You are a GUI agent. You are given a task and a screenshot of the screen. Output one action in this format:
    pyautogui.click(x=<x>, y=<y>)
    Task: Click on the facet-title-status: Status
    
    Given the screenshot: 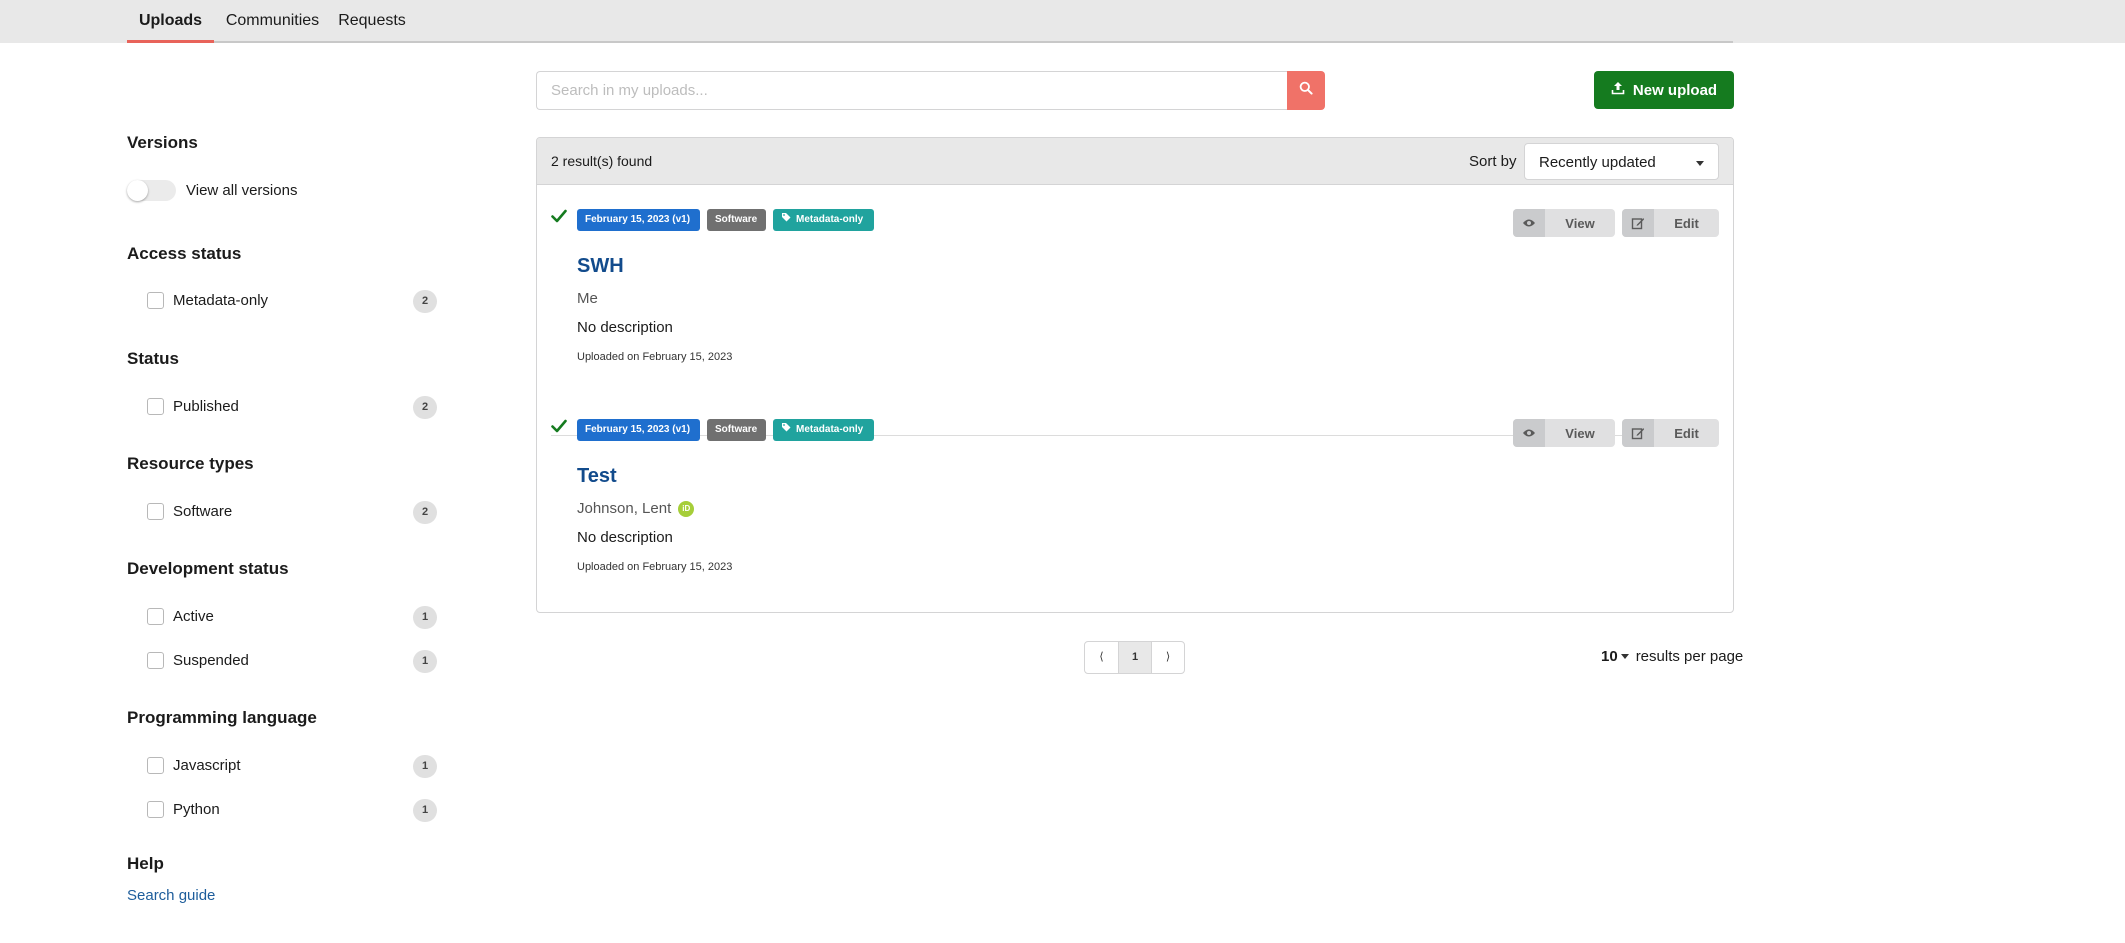 What is the action you would take?
    pyautogui.click(x=153, y=358)
    